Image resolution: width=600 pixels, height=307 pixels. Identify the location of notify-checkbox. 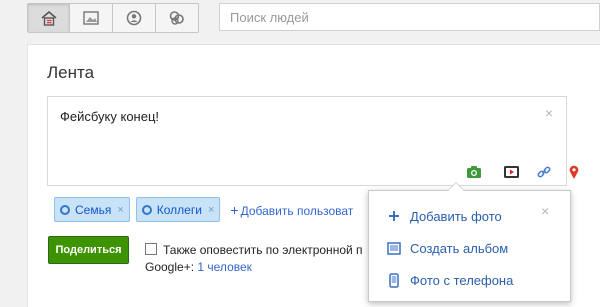
(151, 249).